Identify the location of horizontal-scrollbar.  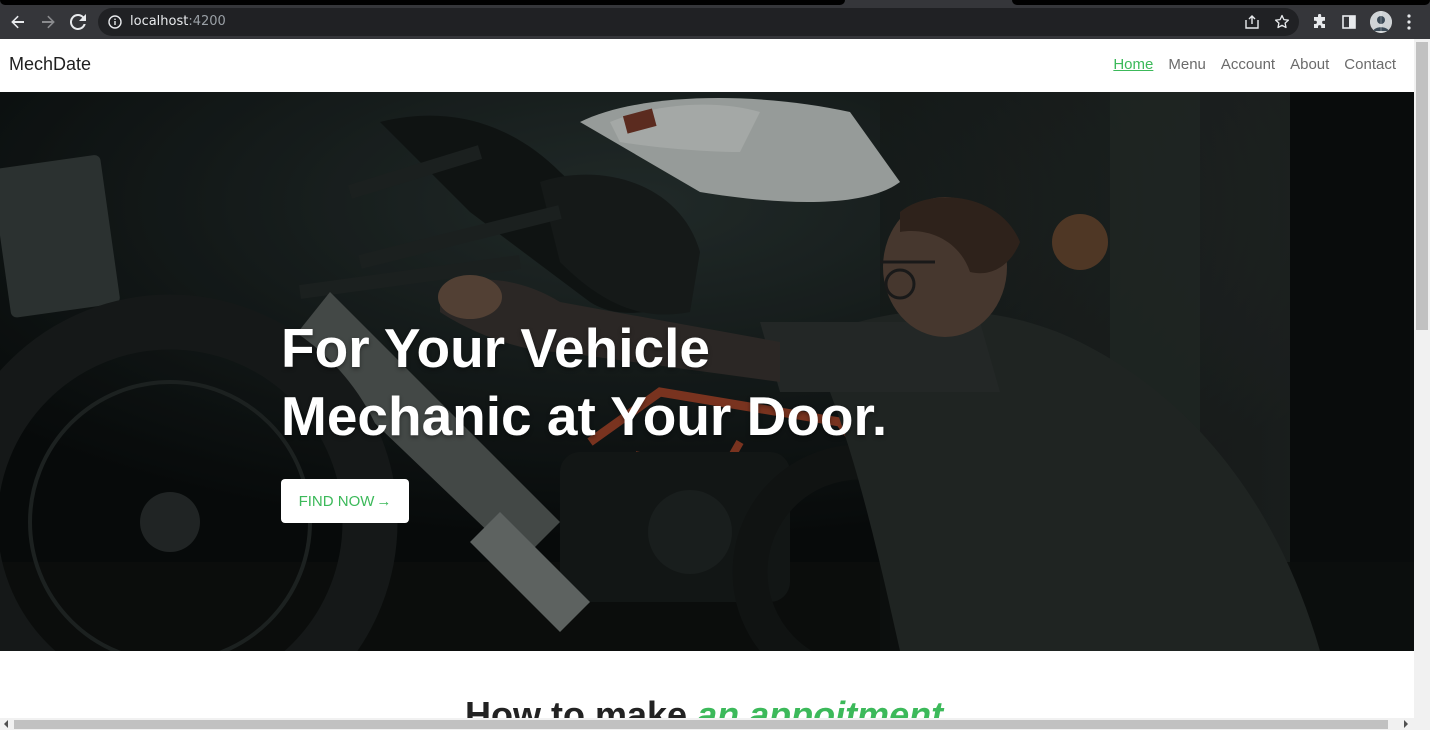
(715, 724).